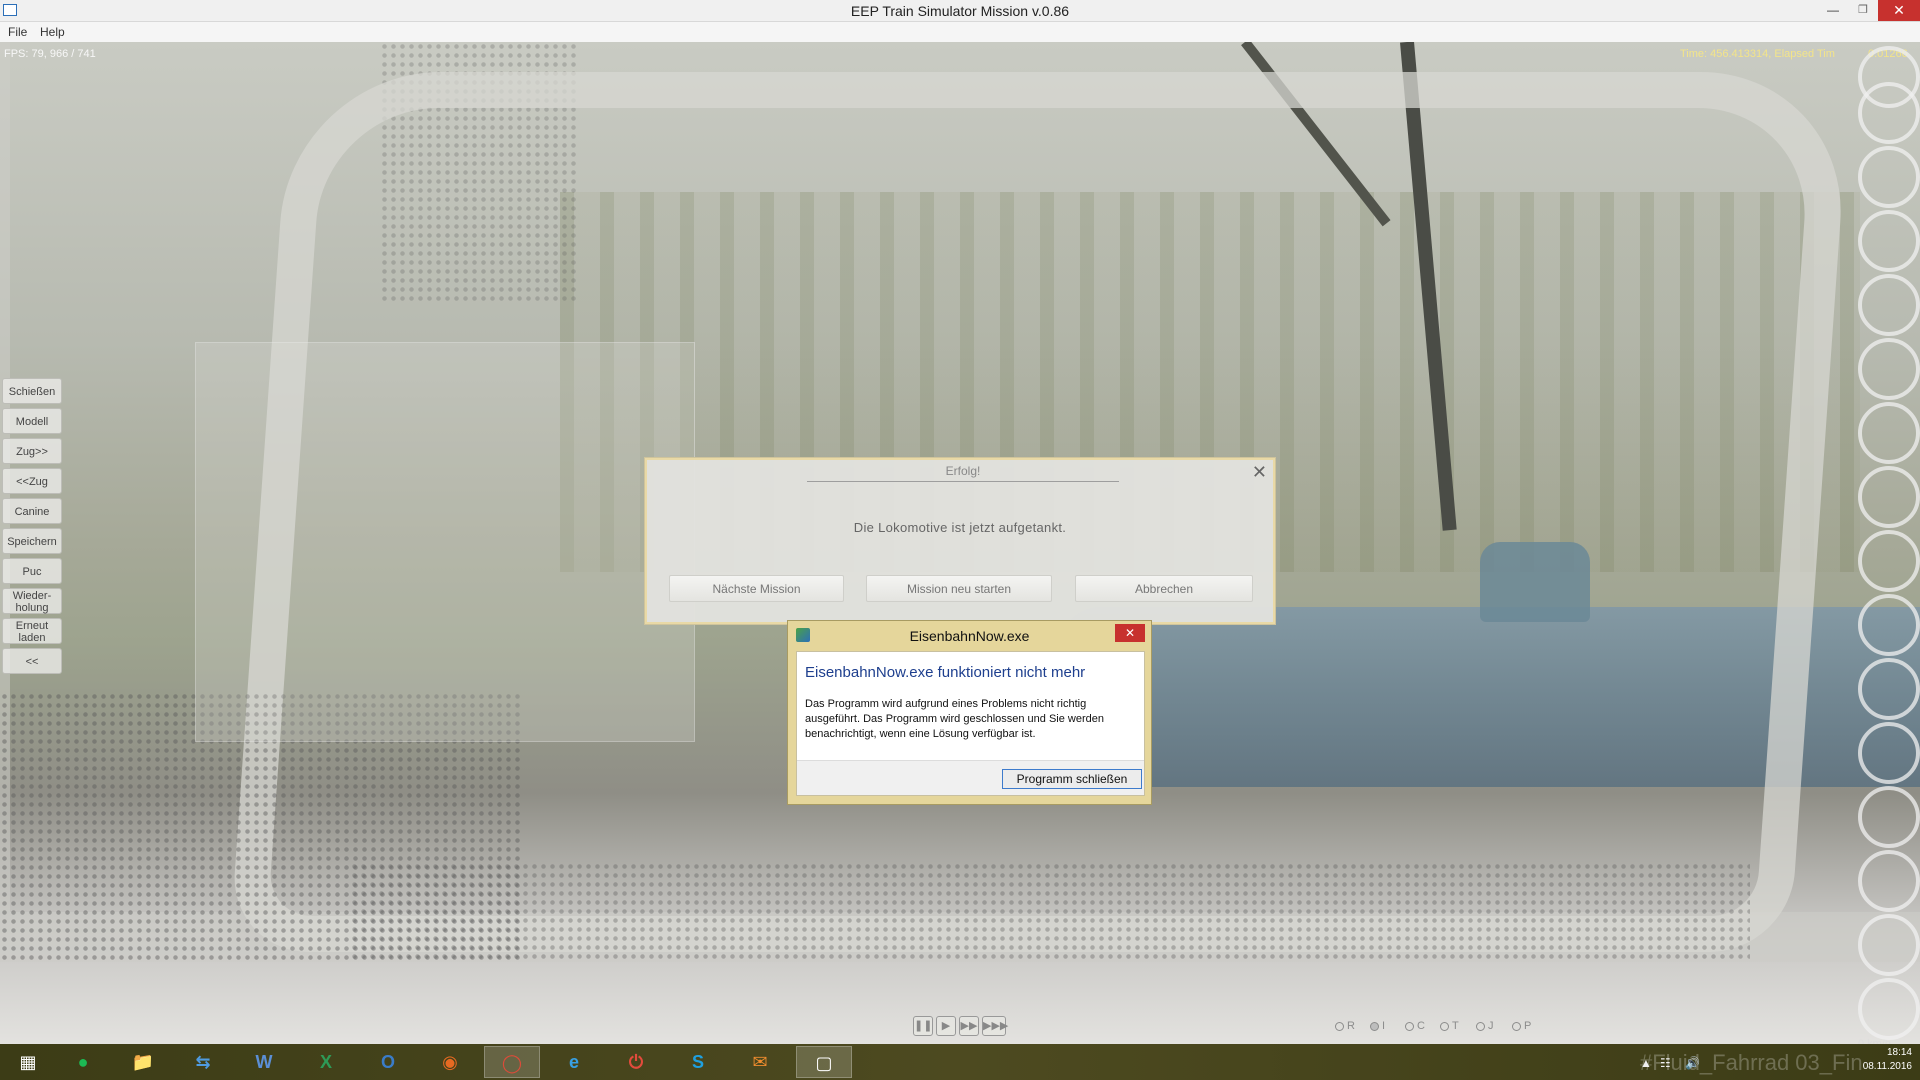  What do you see at coordinates (264, 1062) in the screenshot?
I see `word-icon: W` at bounding box center [264, 1062].